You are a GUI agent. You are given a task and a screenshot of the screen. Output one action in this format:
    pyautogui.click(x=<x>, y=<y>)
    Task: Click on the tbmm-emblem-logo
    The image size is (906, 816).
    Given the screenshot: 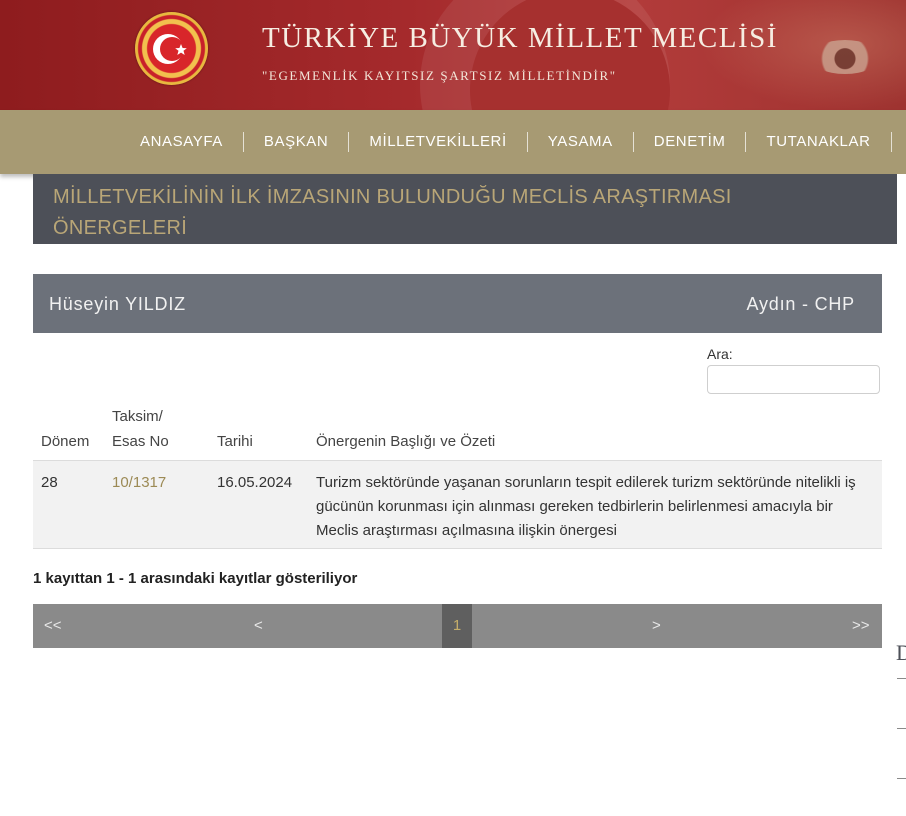 What is the action you would take?
    pyautogui.click(x=171, y=48)
    